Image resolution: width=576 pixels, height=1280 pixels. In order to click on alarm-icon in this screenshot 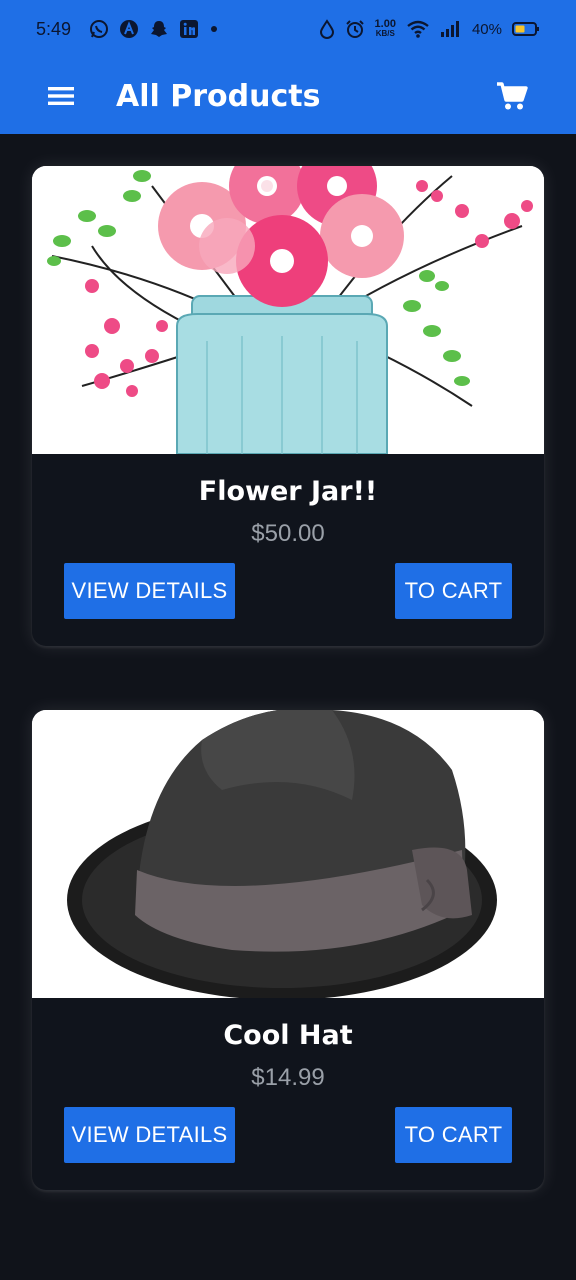, I will do `click(355, 29)`.